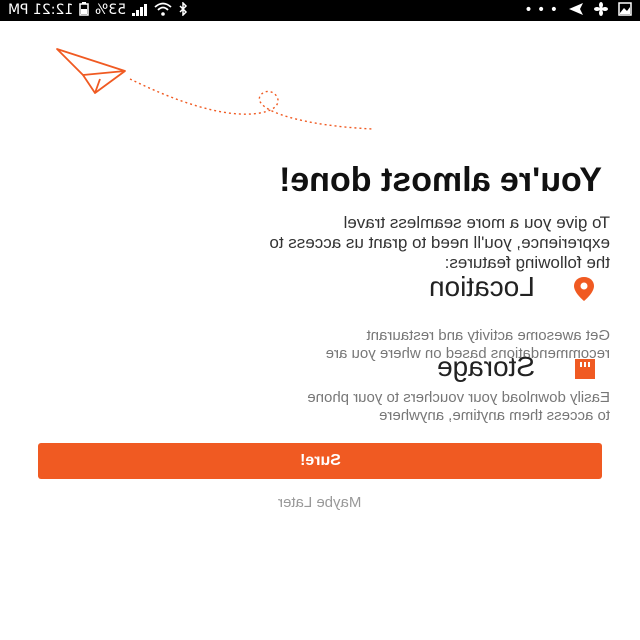 The image size is (640, 640). What do you see at coordinates (140, 10) in the screenshot?
I see `signal-icon` at bounding box center [140, 10].